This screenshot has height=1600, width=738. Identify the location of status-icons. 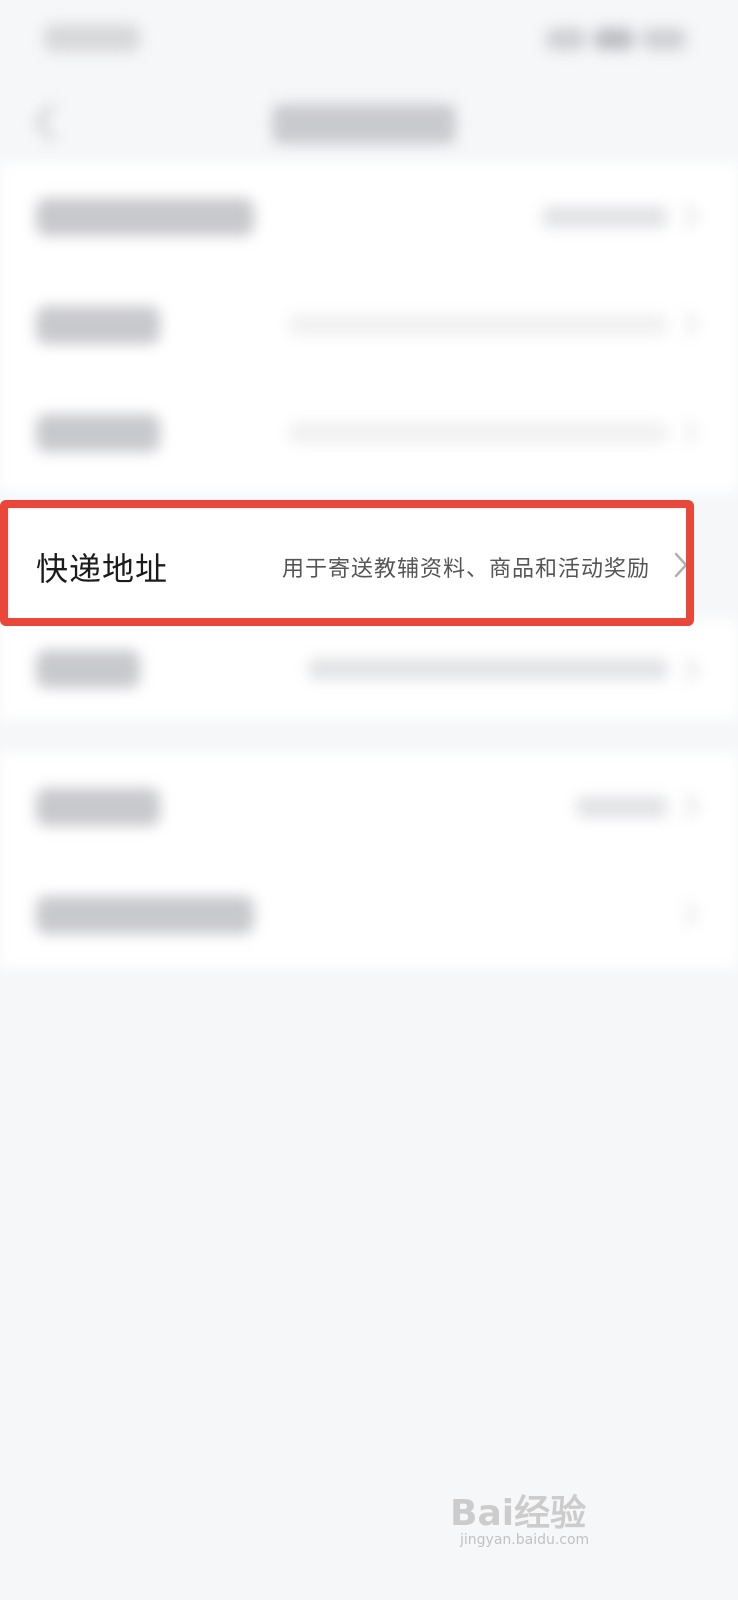
(616, 39).